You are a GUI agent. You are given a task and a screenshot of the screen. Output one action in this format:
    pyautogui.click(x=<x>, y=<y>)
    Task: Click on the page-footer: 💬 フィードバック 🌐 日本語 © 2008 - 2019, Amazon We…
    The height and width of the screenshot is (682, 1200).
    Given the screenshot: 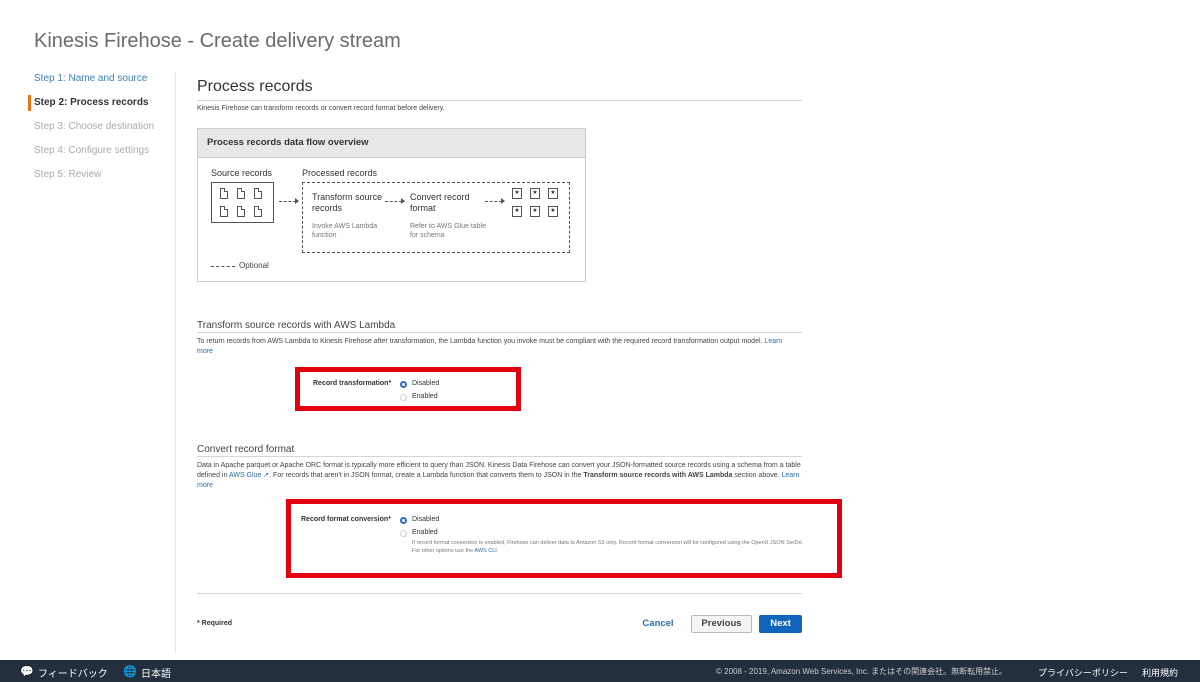 What is the action you would take?
    pyautogui.click(x=600, y=671)
    